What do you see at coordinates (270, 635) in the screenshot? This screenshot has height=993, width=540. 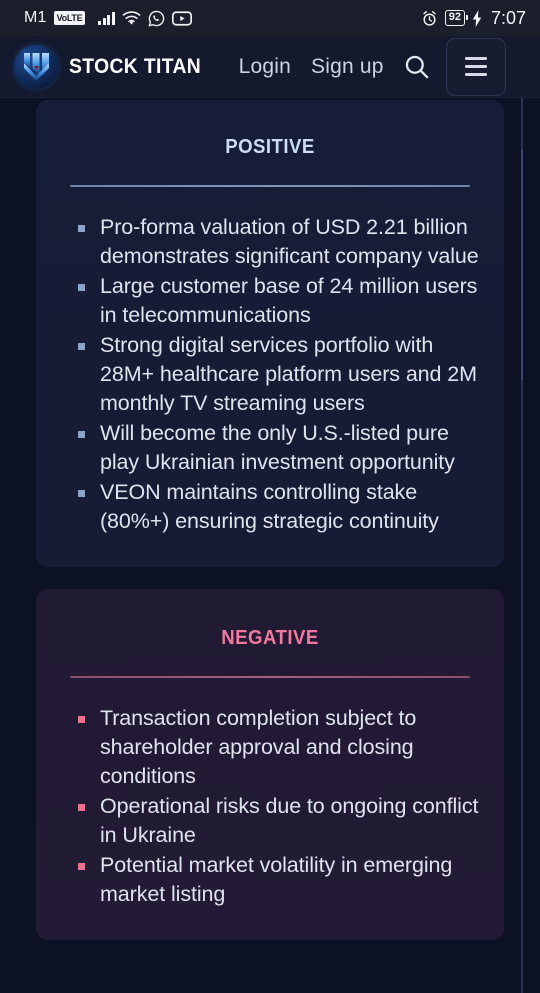 I see `negative-card-title: Negative` at bounding box center [270, 635].